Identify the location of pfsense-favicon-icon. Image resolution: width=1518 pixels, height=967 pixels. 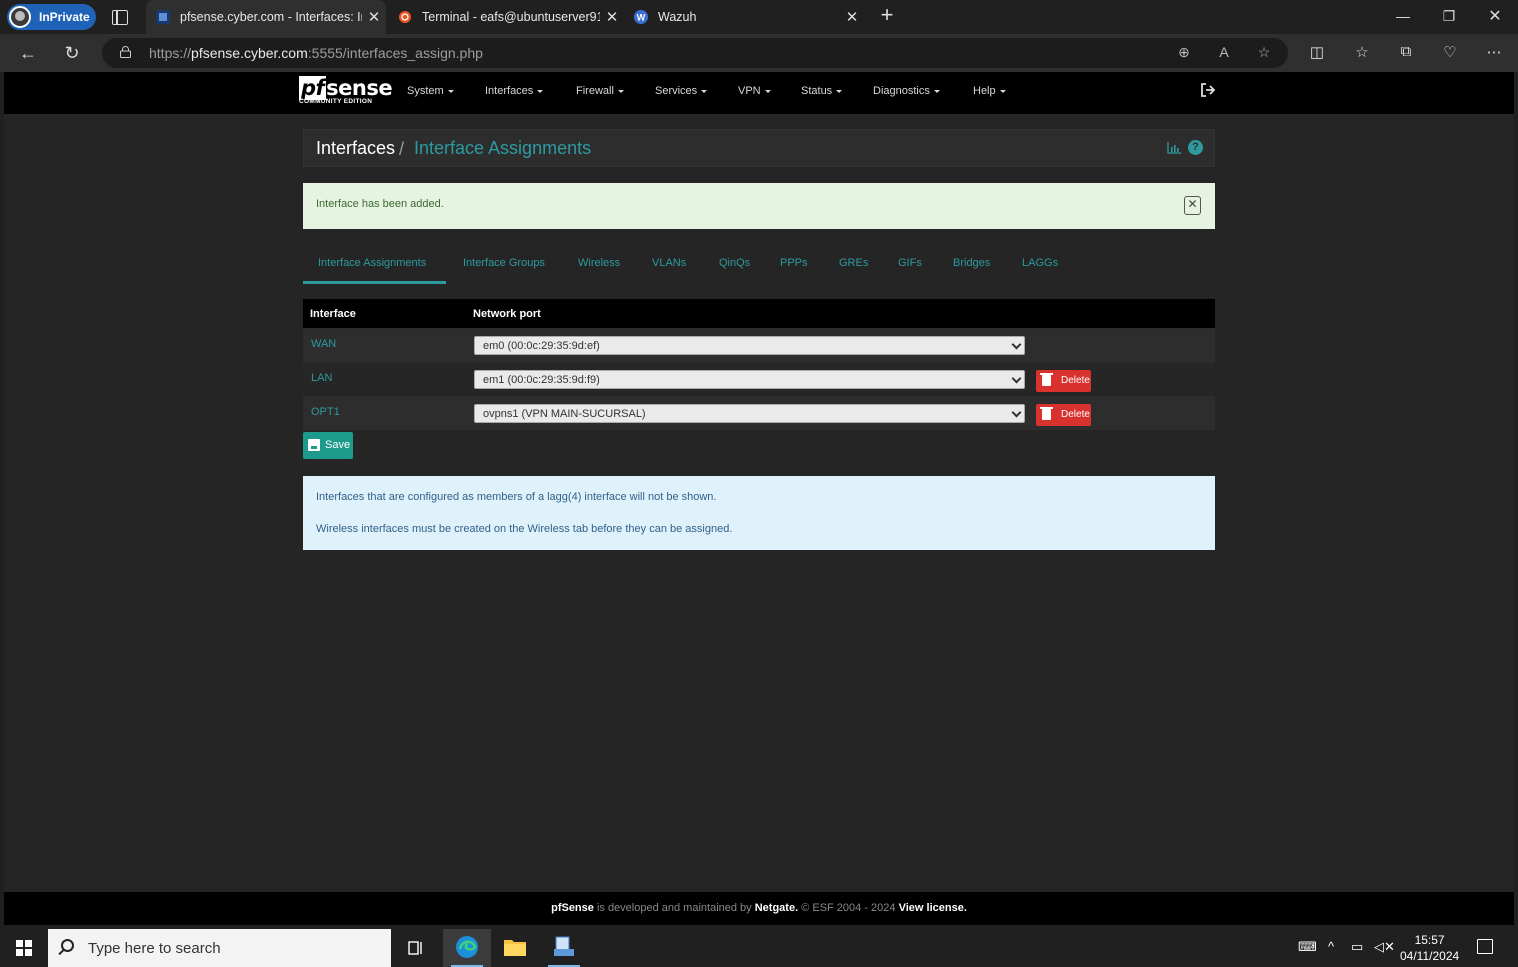
(163, 17).